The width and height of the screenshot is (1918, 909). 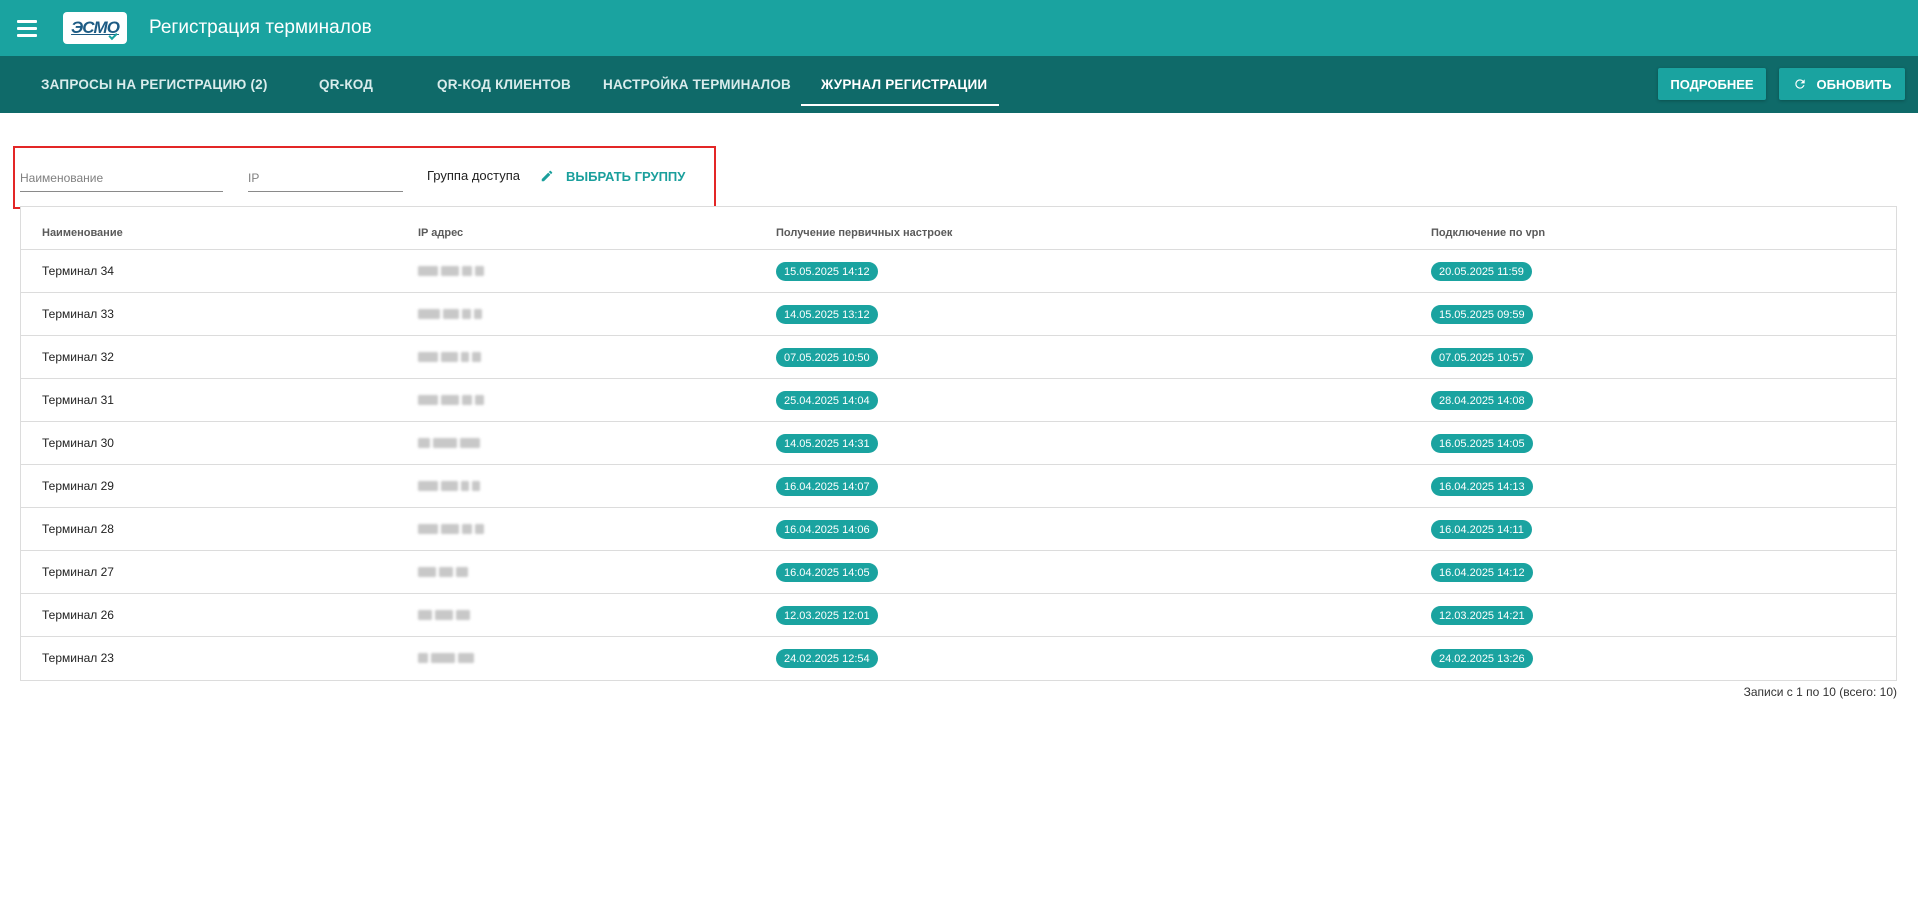 I want to click on terminal-name: Терминал 34, so click(x=78, y=271).